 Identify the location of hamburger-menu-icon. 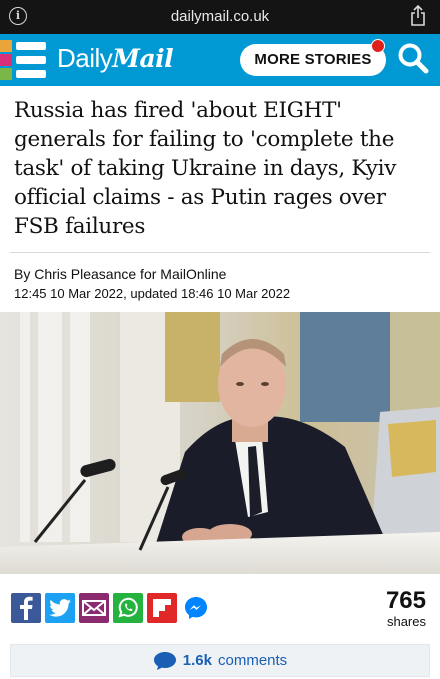
(25, 60).